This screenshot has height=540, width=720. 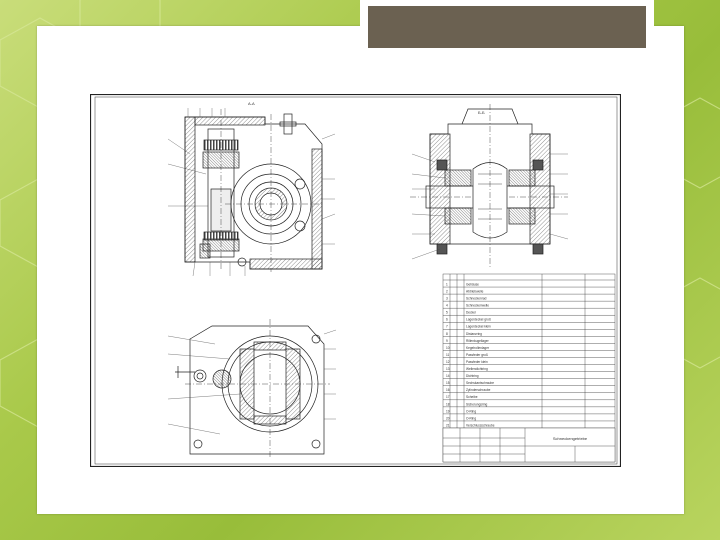 I want to click on parts-list-pos: 14, so click(x=448, y=376).